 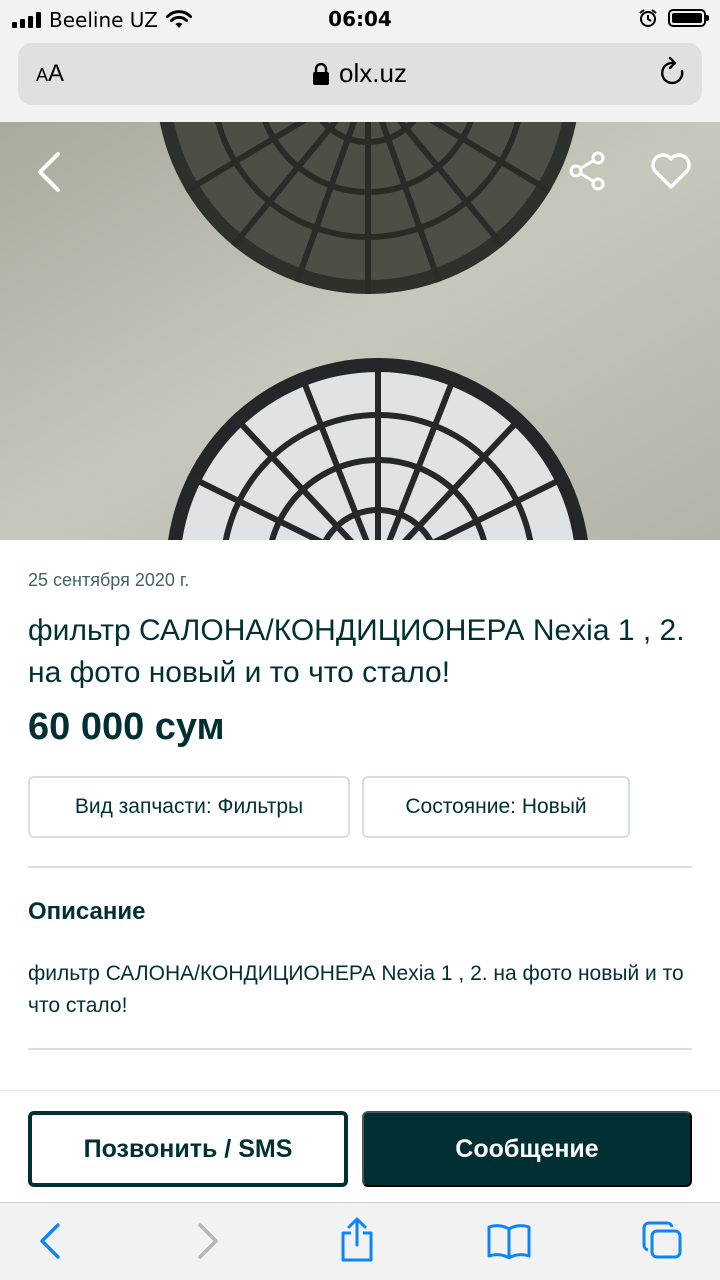 I want to click on status-right, so click(x=673, y=18).